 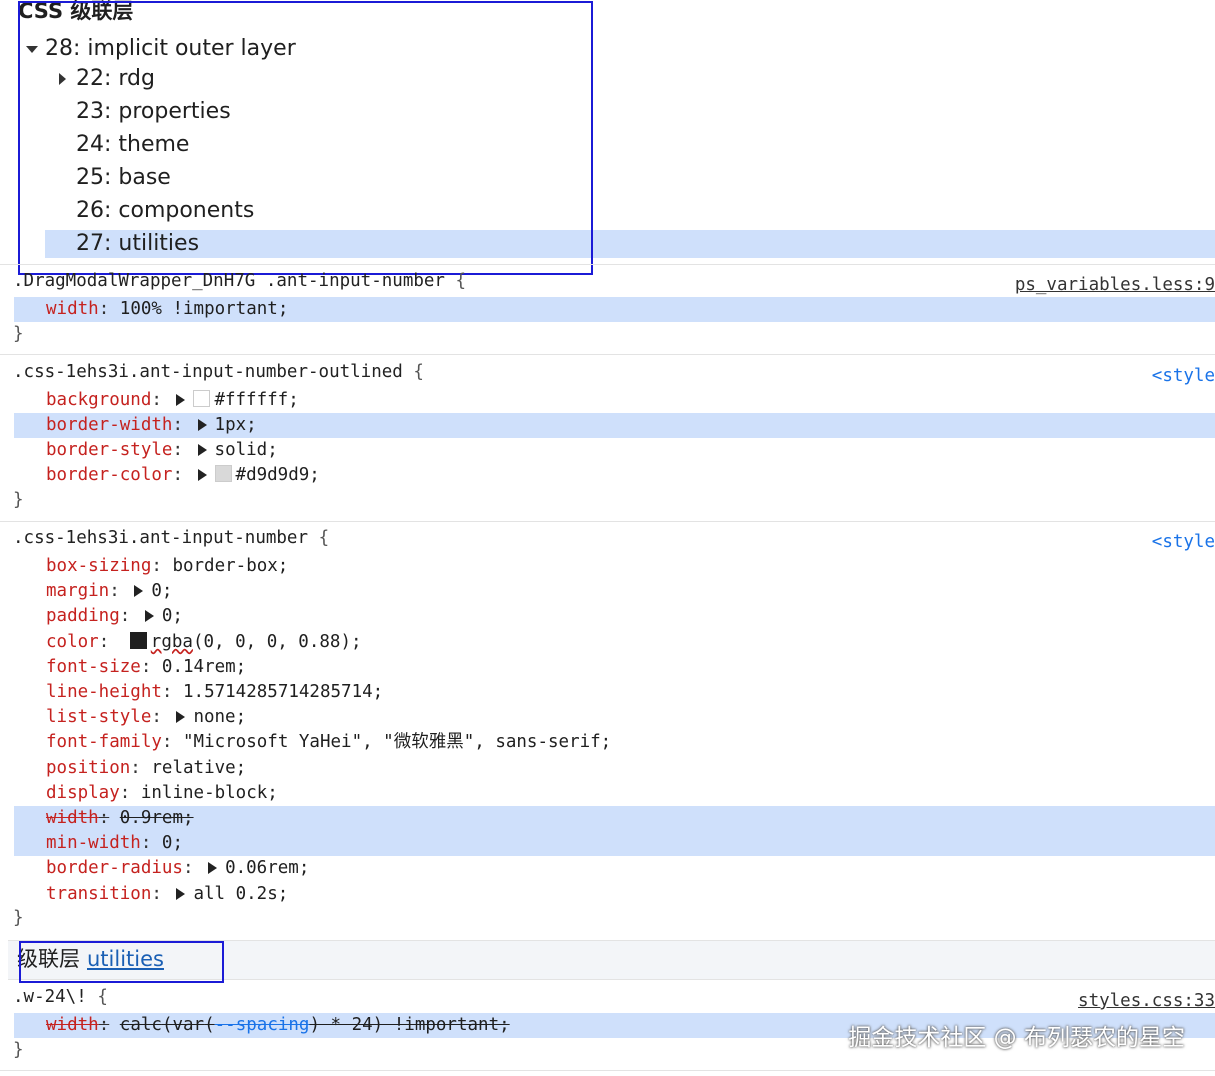 I want to click on property-name: line-height, so click(x=104, y=692).